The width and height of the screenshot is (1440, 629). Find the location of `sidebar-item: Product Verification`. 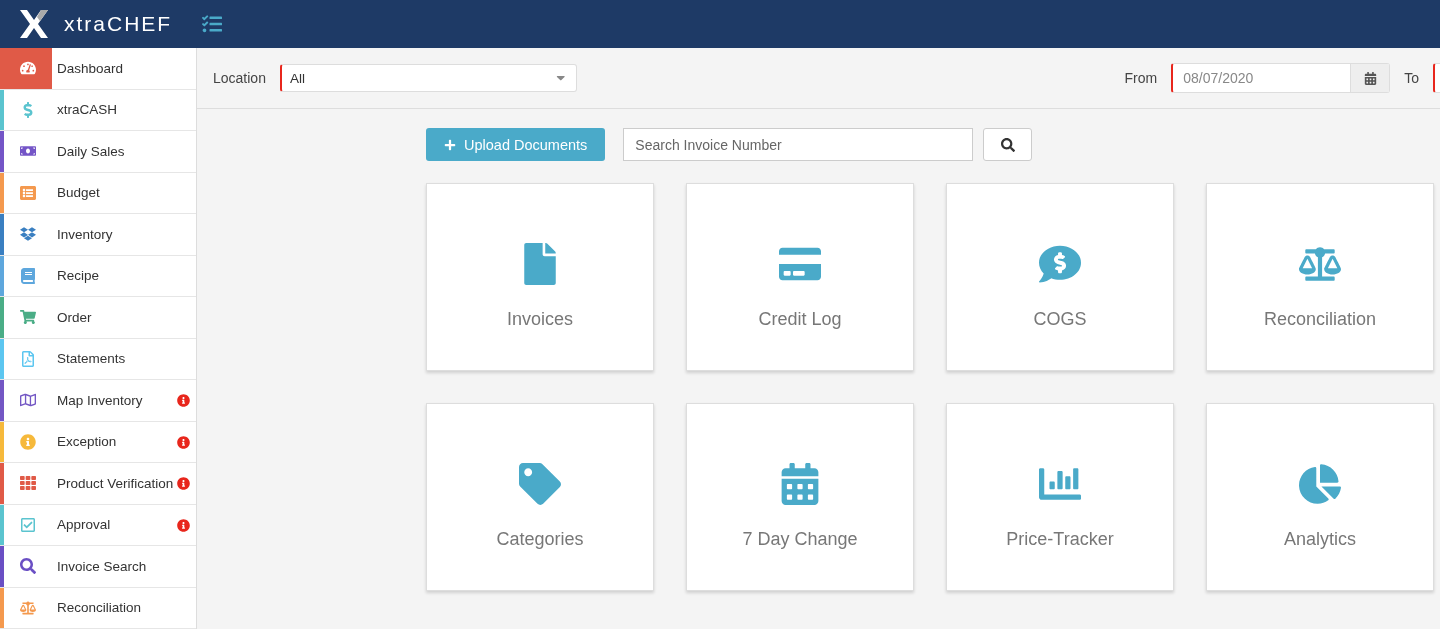

sidebar-item: Product Verification is located at coordinates (98, 484).